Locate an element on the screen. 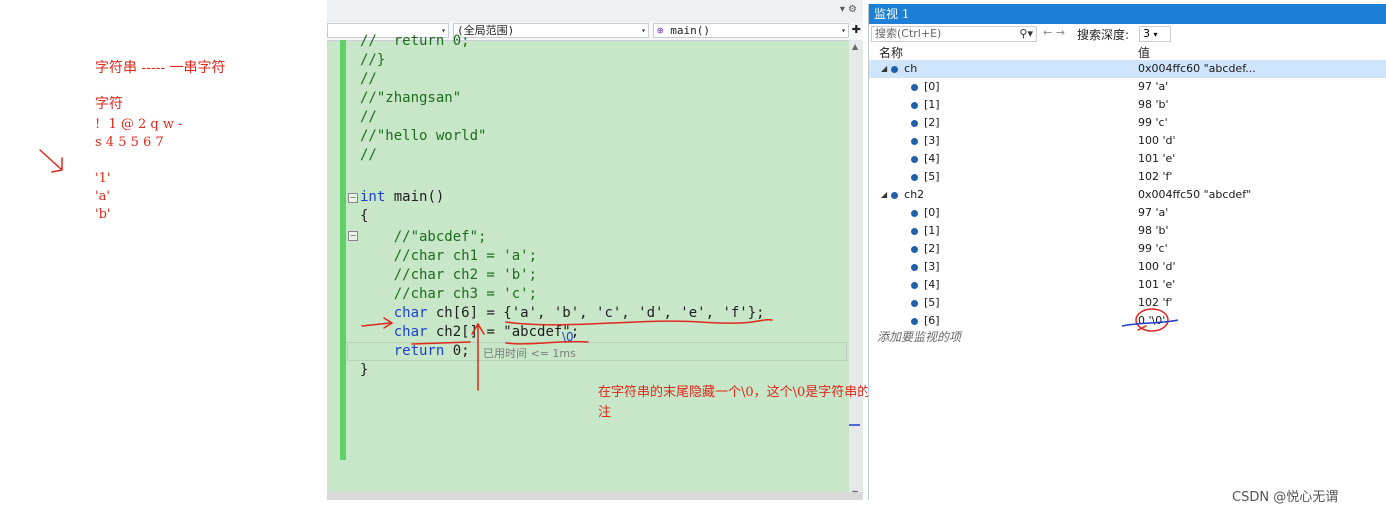 This screenshot has width=1386, height=512. function-icon: ⊕ is located at coordinates (664, 30).